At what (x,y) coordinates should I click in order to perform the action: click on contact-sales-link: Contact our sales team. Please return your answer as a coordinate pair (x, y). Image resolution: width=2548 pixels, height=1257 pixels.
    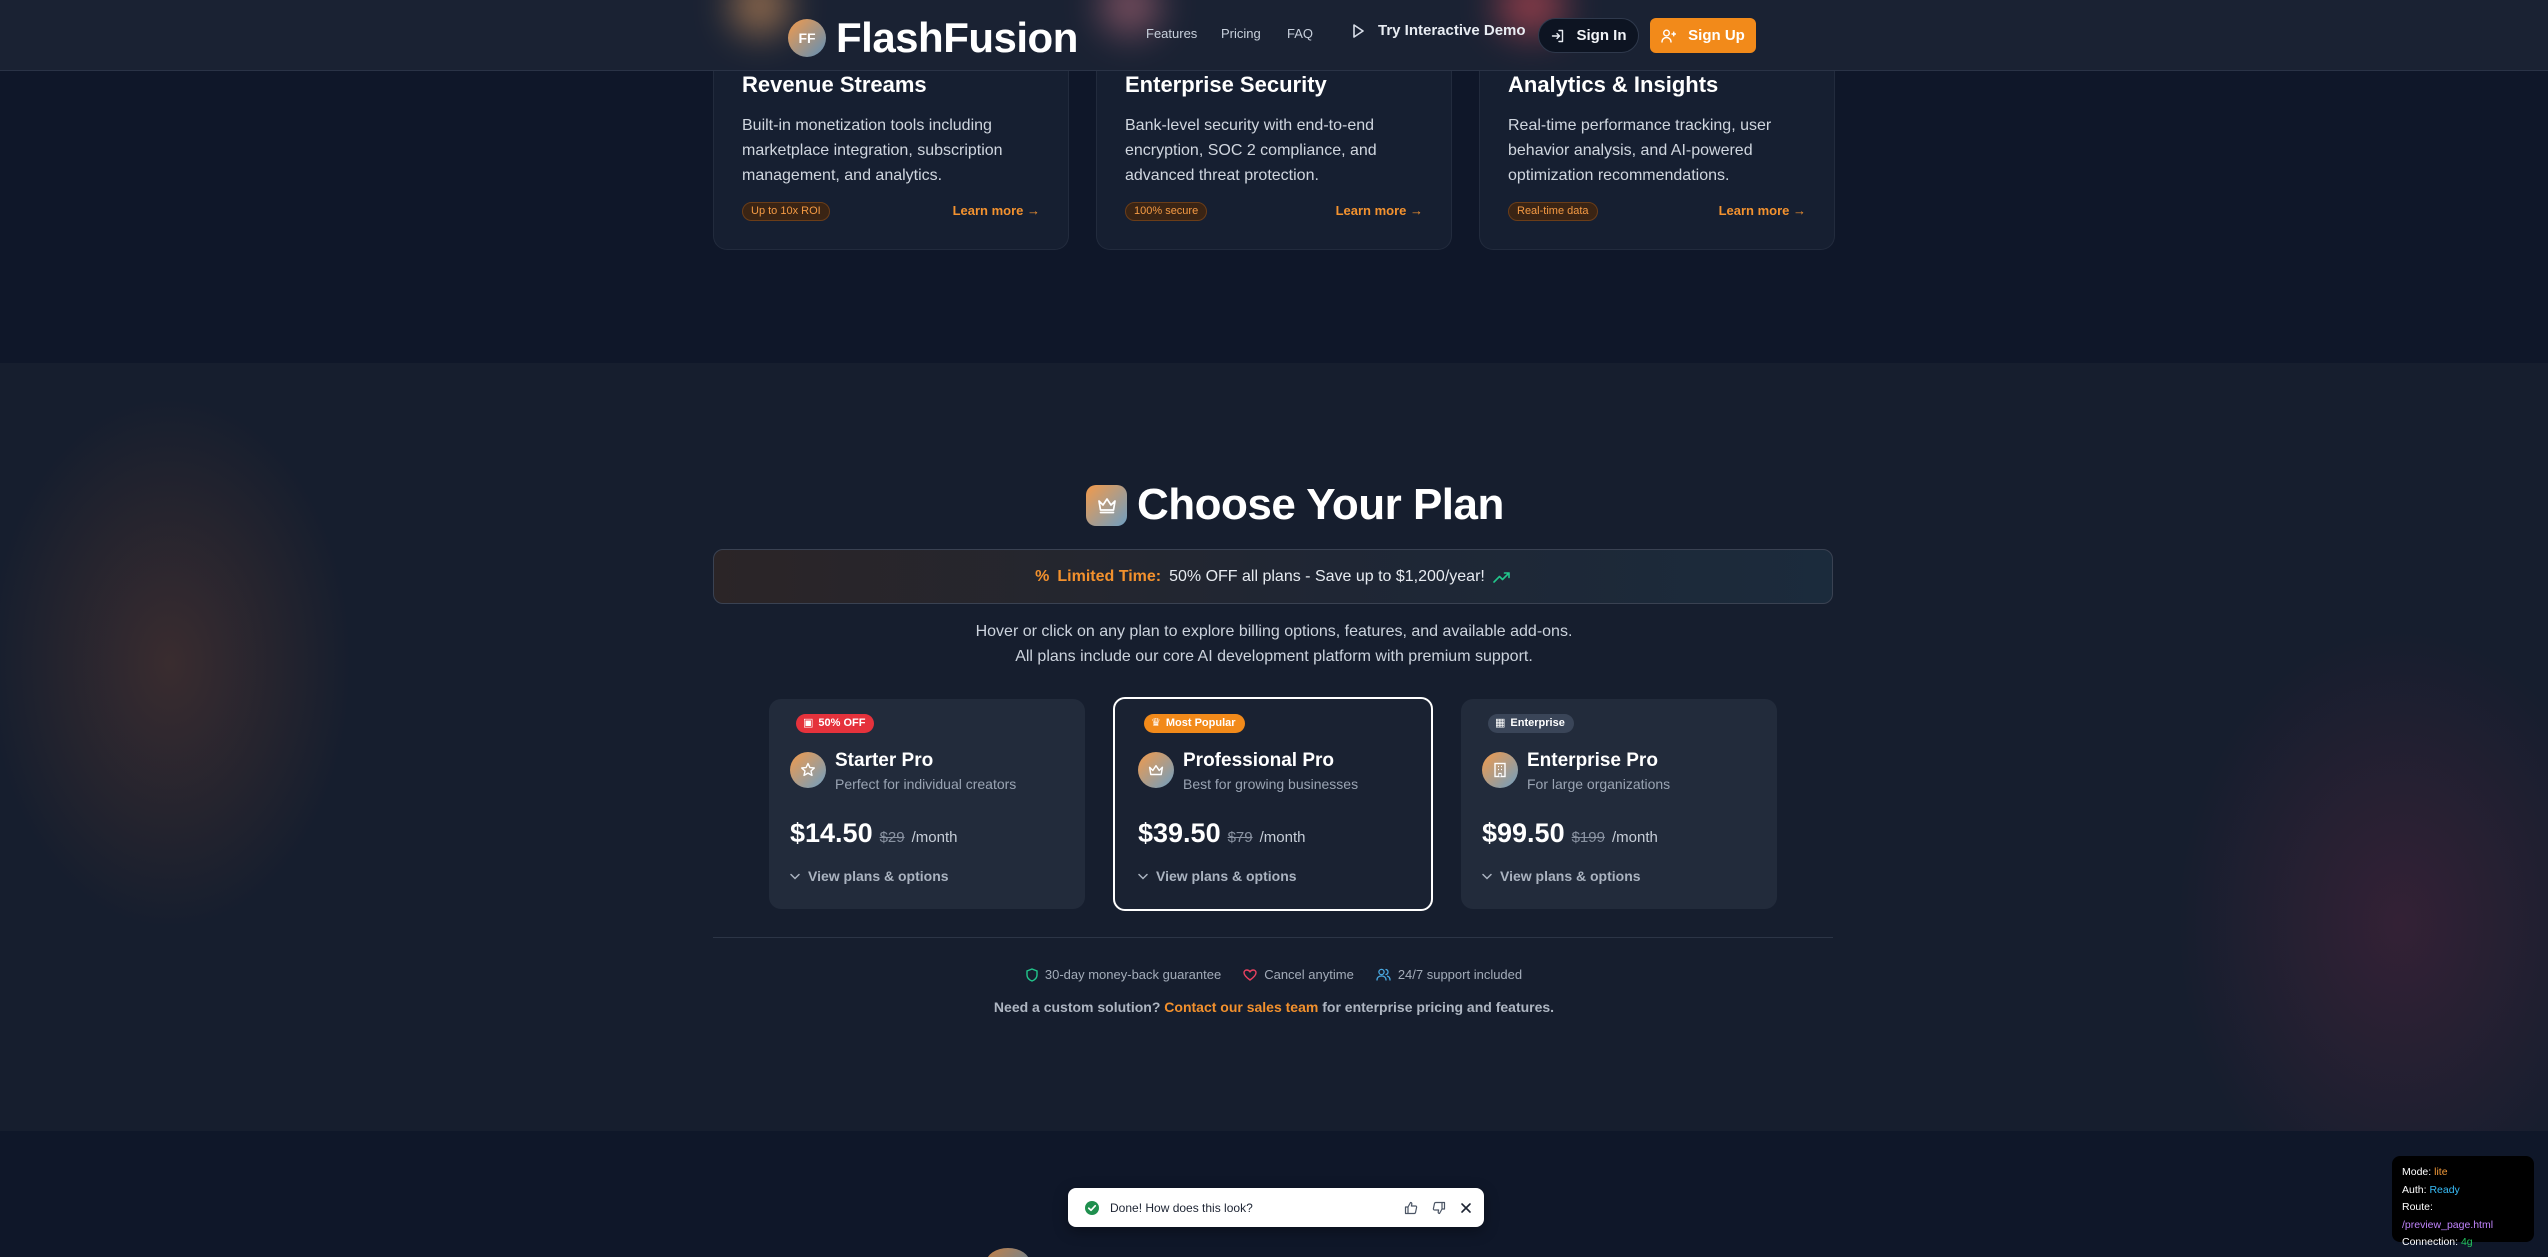
    Looking at the image, I should click on (1241, 1007).